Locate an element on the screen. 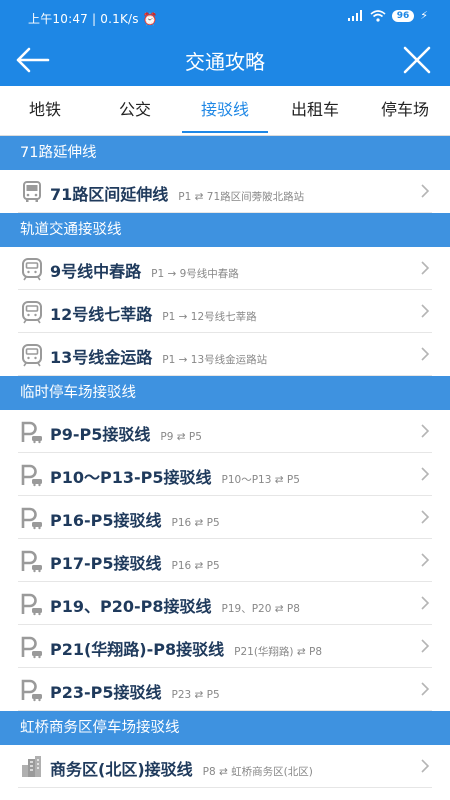  wifi-icon is located at coordinates (378, 15).